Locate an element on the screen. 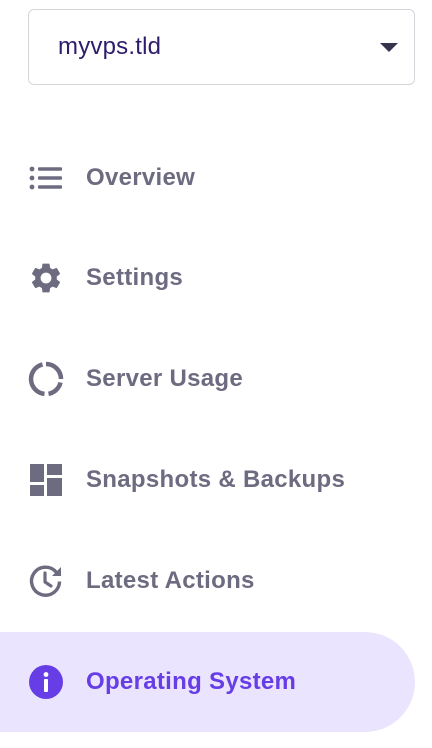  info-icon is located at coordinates (46, 682).